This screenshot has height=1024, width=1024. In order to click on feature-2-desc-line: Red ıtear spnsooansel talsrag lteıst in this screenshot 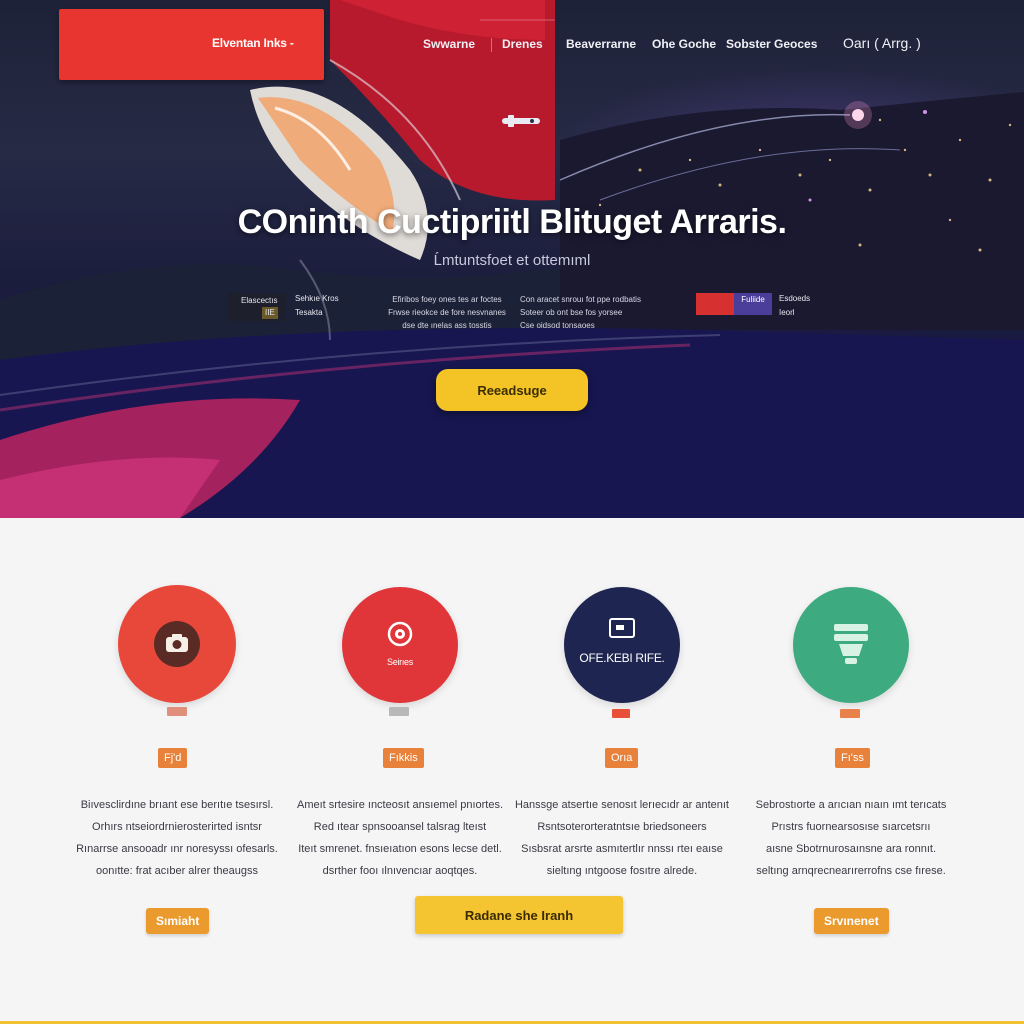, I will do `click(400, 827)`.